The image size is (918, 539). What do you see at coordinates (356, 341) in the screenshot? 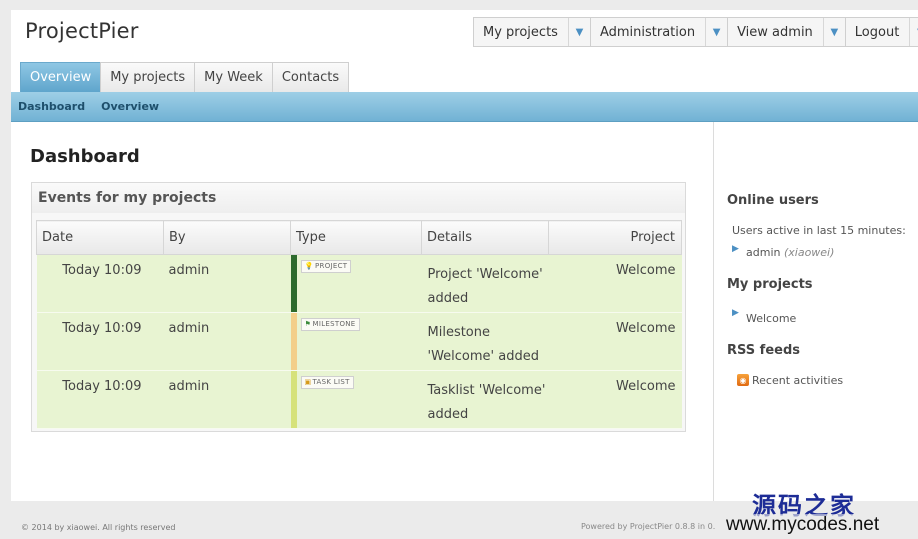
I see `event-type-cell: ⚑MILESTONE` at bounding box center [356, 341].